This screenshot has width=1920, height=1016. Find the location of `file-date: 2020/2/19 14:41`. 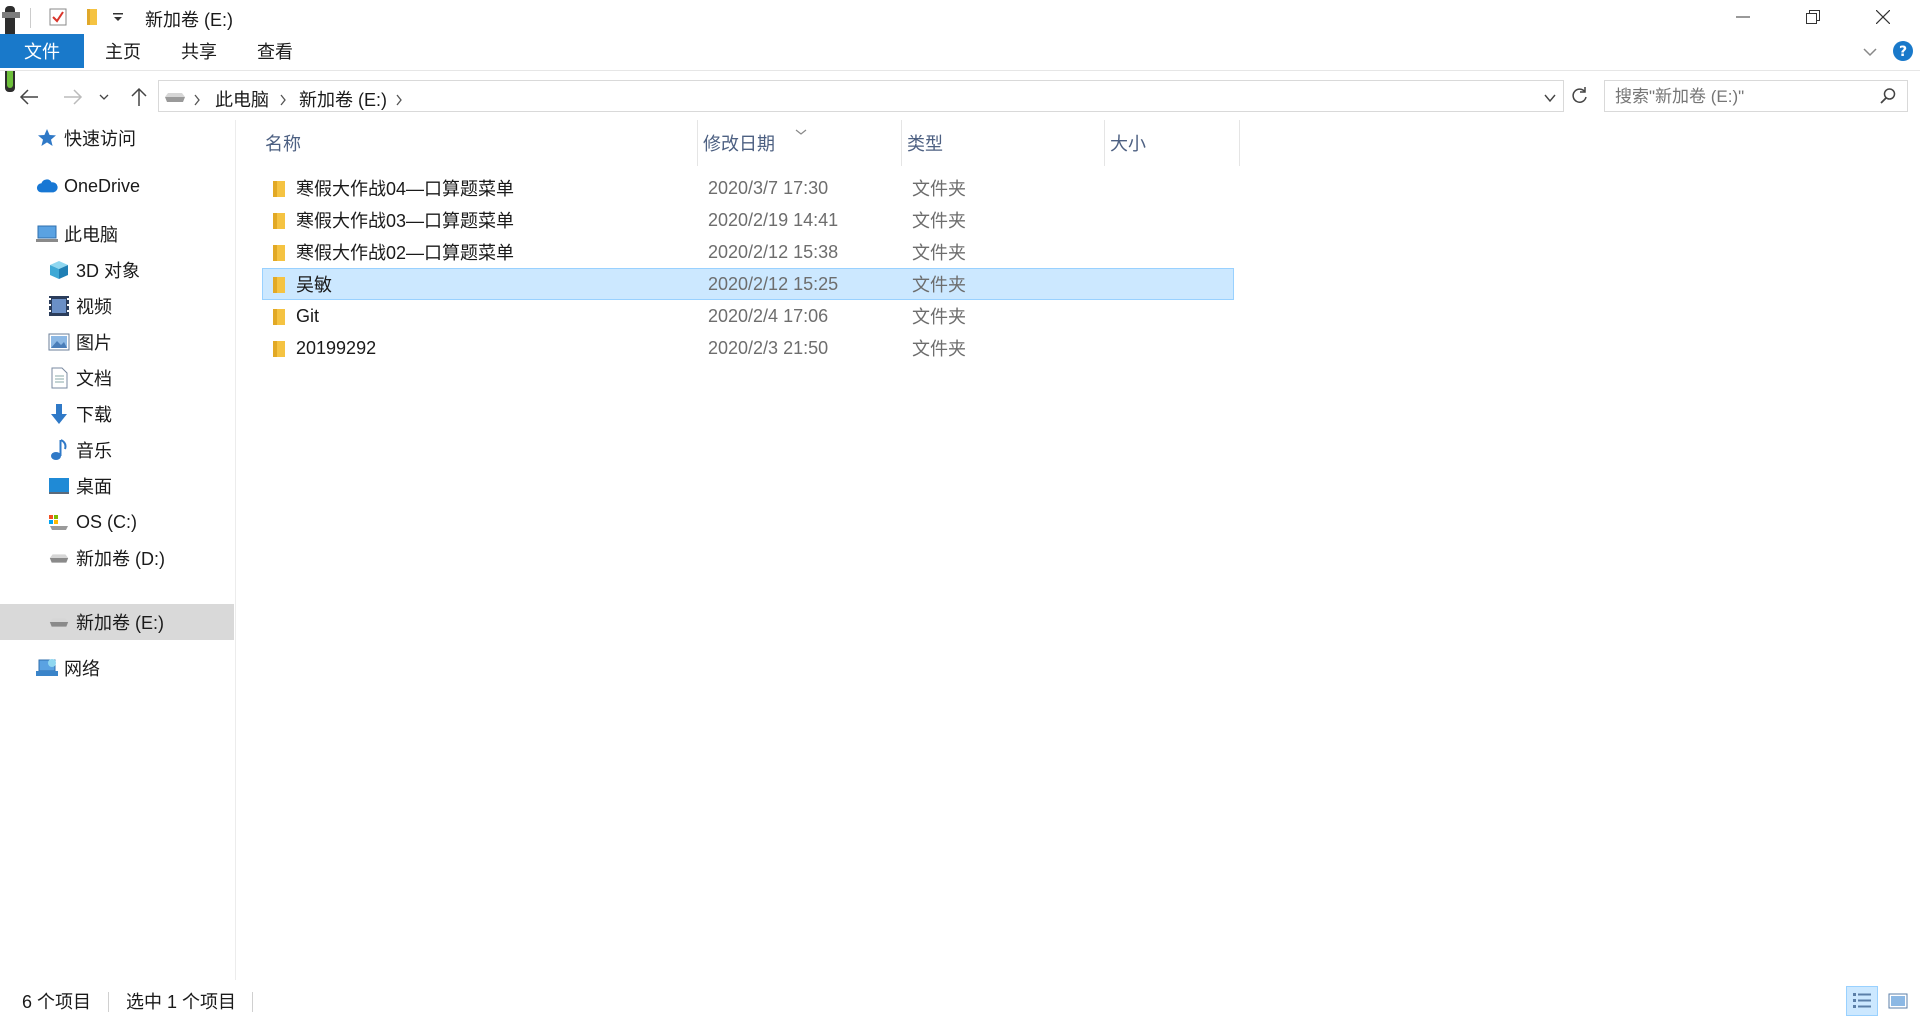

file-date: 2020/2/19 14:41 is located at coordinates (773, 219).